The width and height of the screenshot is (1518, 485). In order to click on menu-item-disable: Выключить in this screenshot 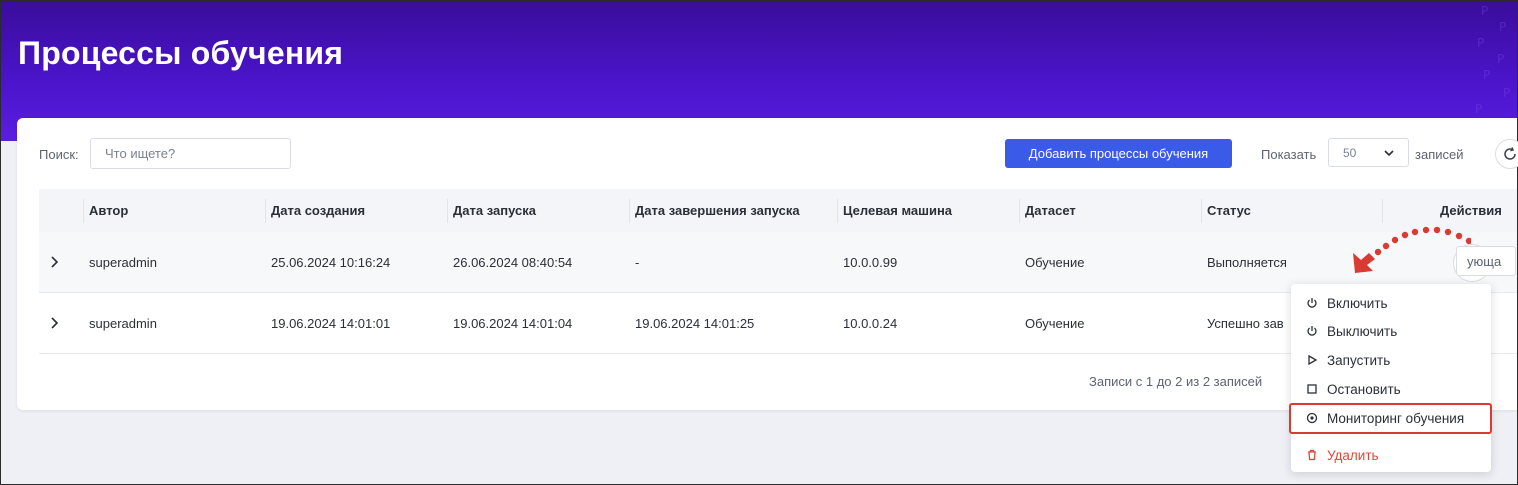, I will do `click(1391, 331)`.